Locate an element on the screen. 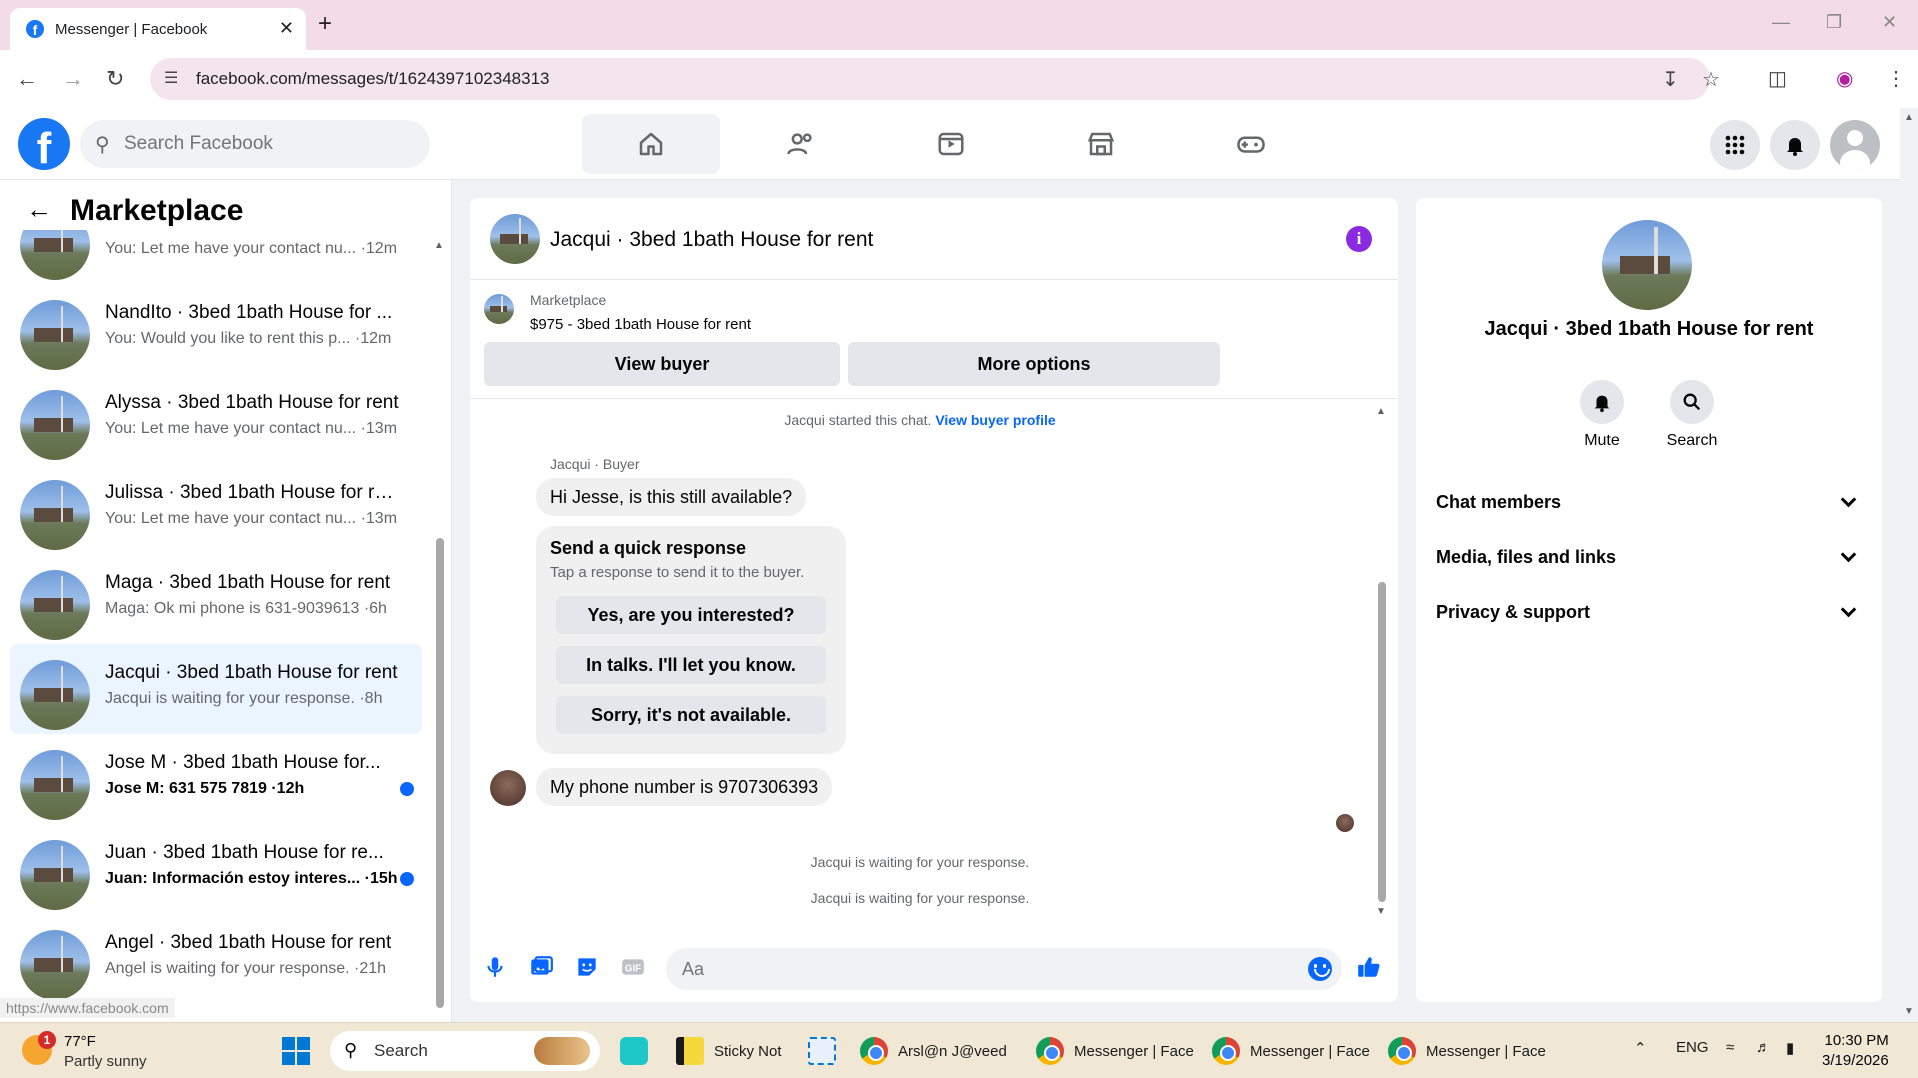  site-settings-icon: ☰ is located at coordinates (171, 78).